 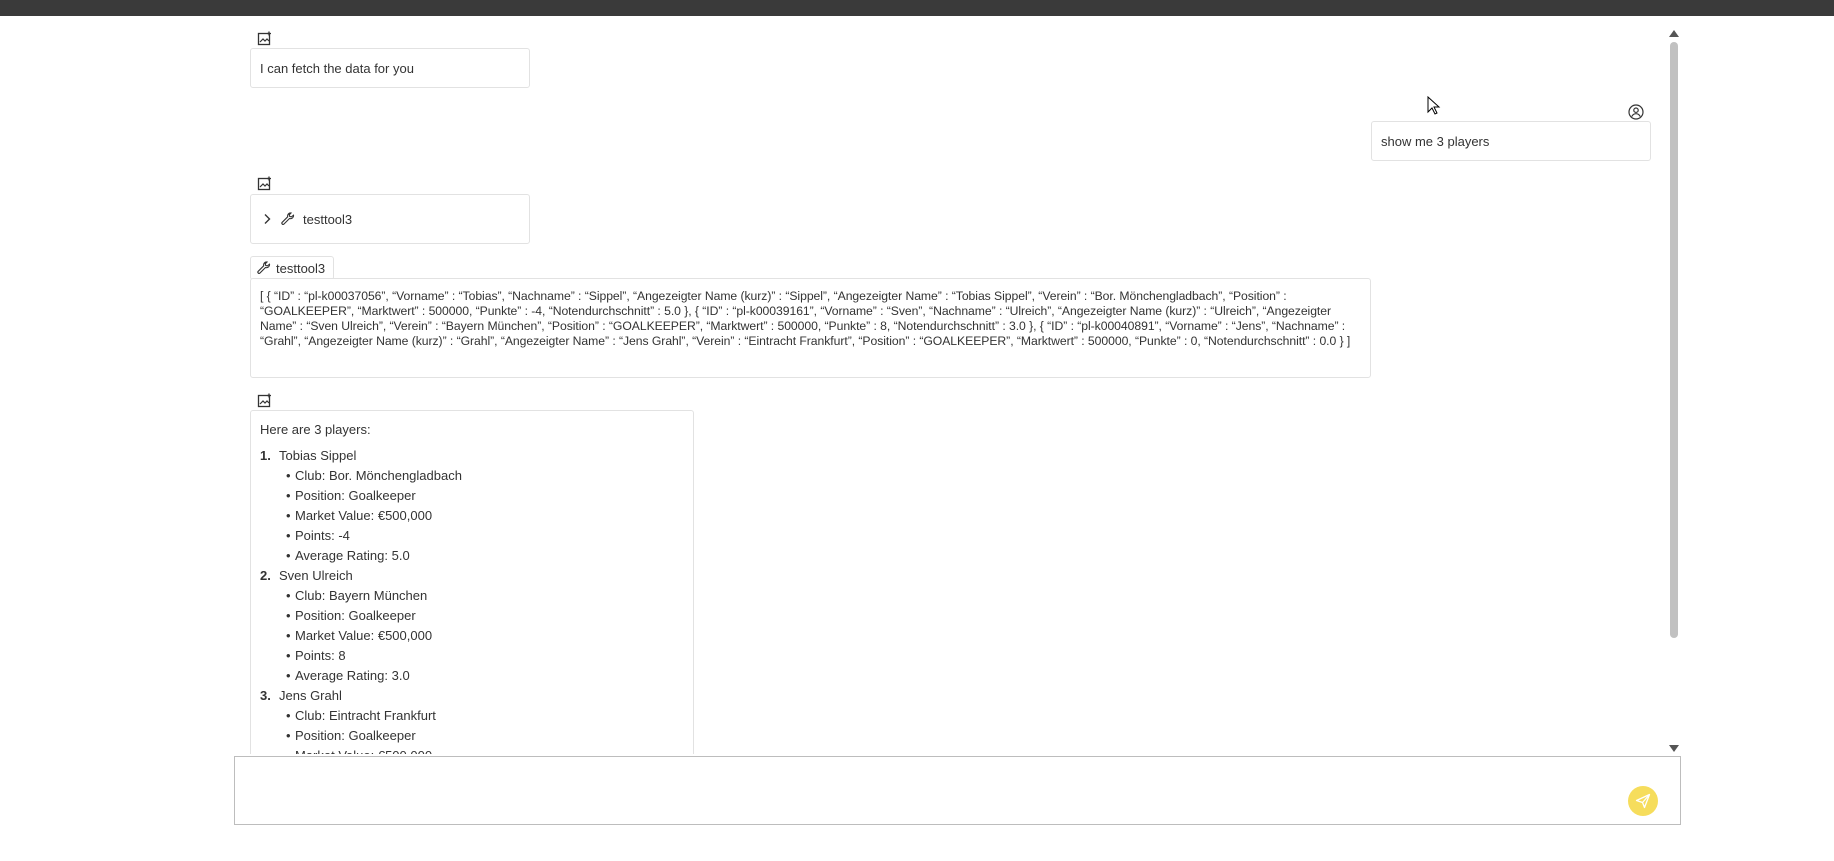 I want to click on player-detail: Average Rating: 5.0, so click(x=485, y=556).